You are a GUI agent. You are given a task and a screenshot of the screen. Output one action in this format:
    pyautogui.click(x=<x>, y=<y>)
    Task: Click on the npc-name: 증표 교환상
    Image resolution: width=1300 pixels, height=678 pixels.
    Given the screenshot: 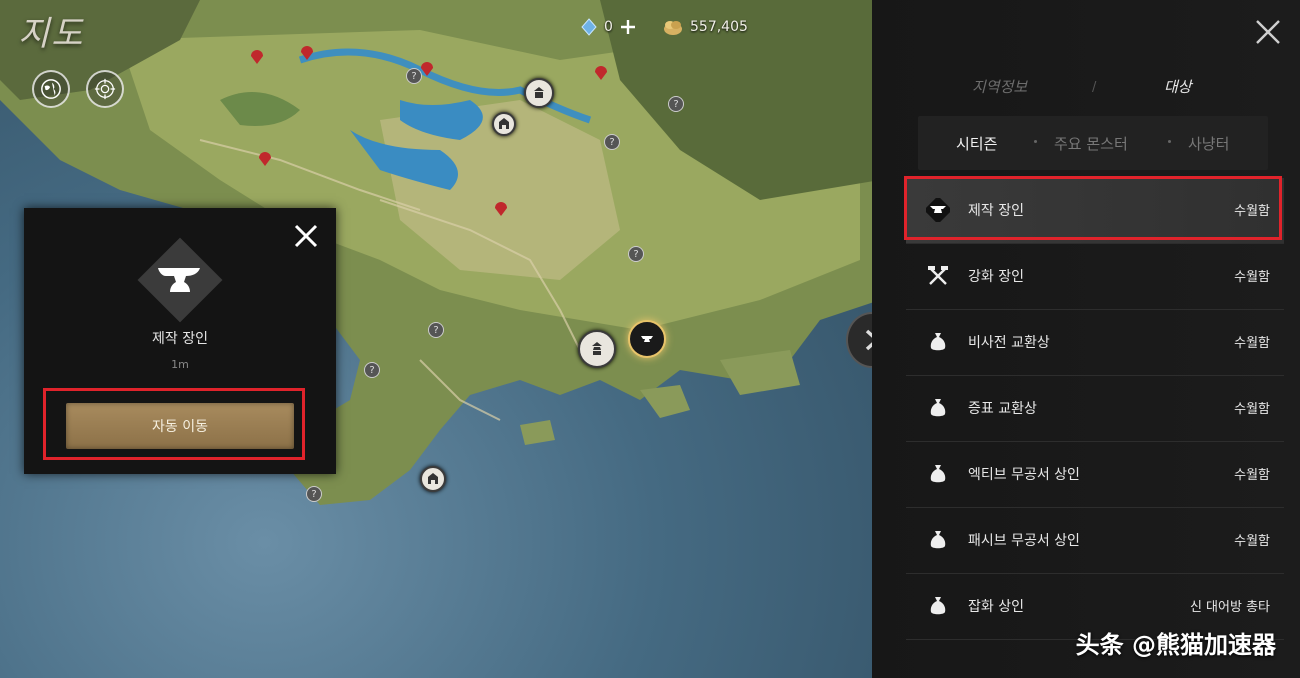 What is the action you would take?
    pyautogui.click(x=1002, y=409)
    